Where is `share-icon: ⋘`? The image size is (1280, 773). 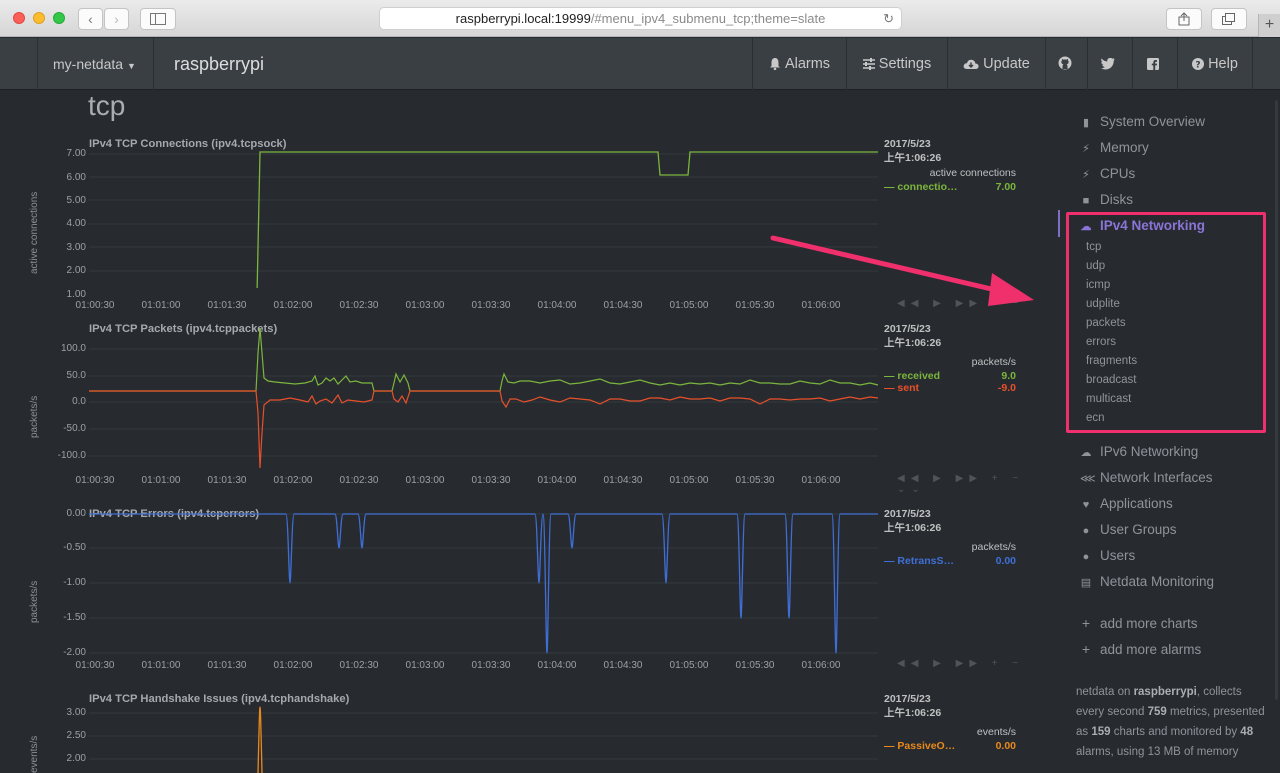
share-icon: ⋘ is located at coordinates (1088, 479).